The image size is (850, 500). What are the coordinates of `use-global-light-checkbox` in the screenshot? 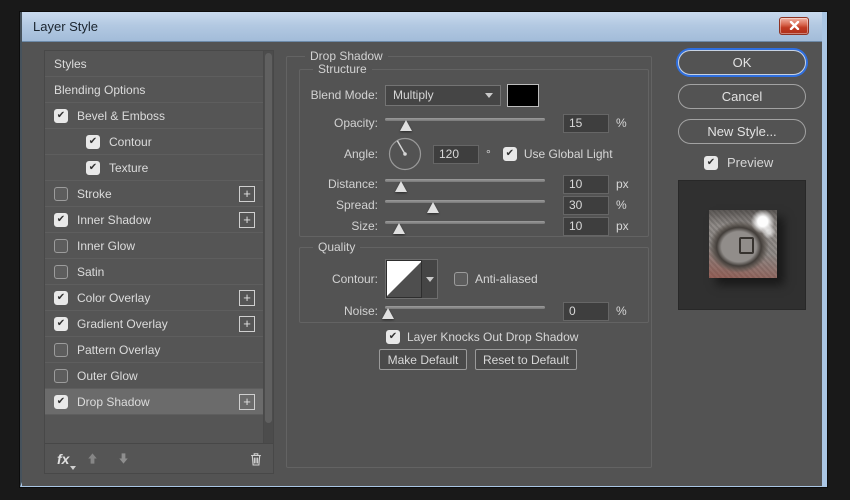 It's located at (509, 154).